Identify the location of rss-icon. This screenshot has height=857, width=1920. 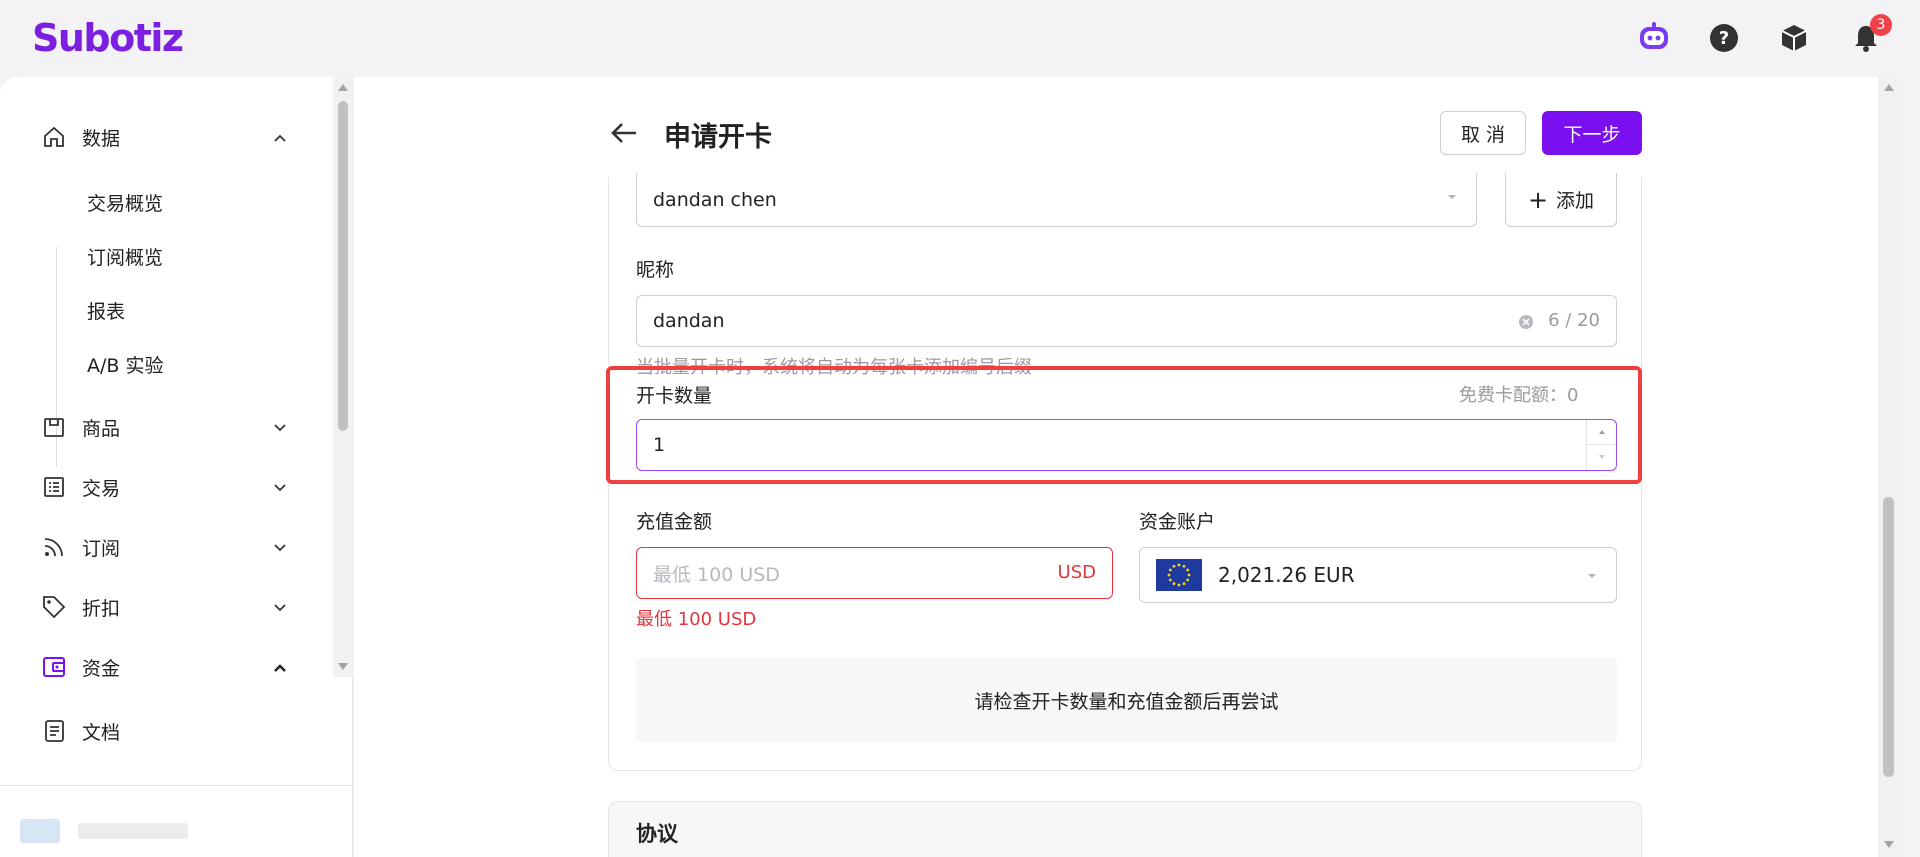
(54, 547).